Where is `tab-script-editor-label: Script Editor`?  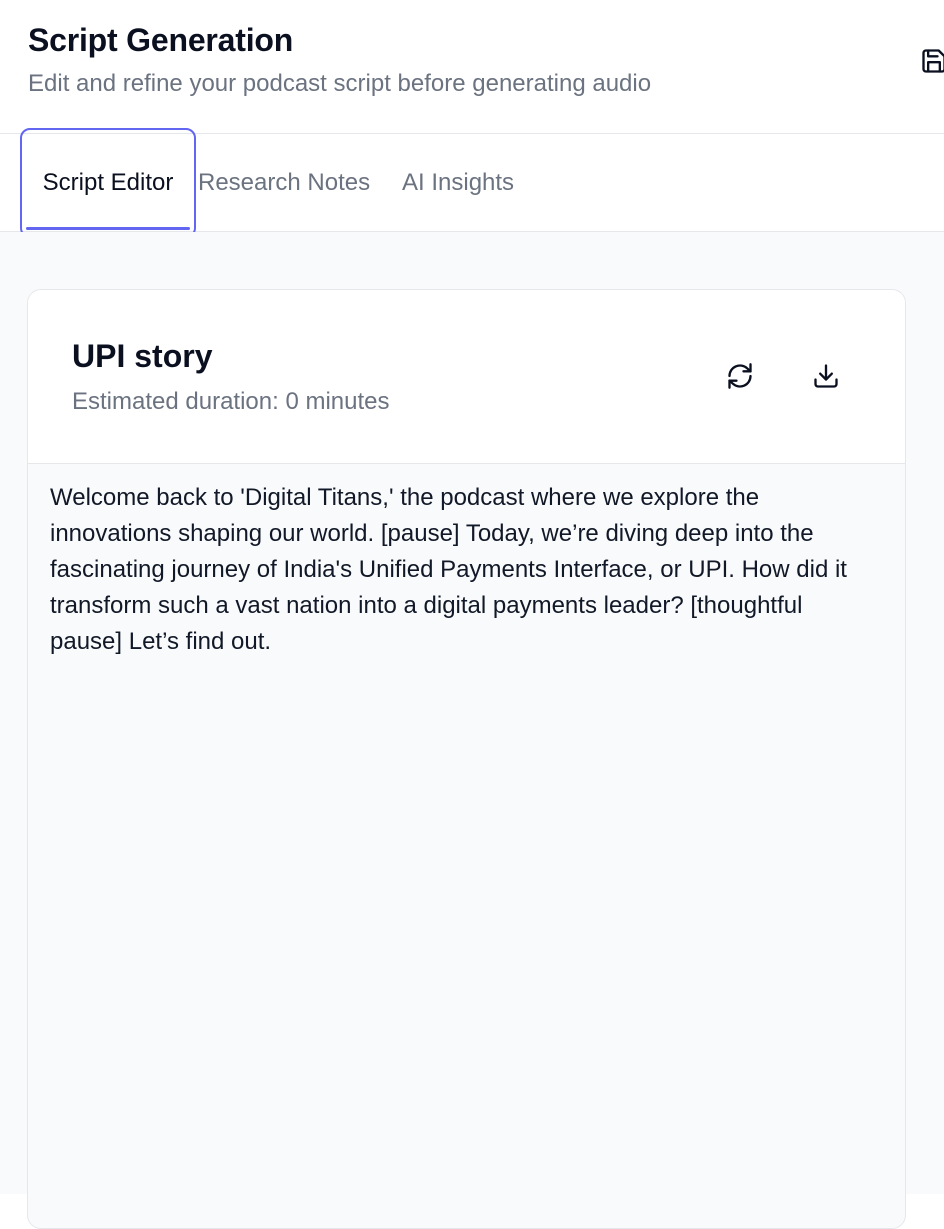
tab-script-editor-label: Script Editor is located at coordinates (108, 182).